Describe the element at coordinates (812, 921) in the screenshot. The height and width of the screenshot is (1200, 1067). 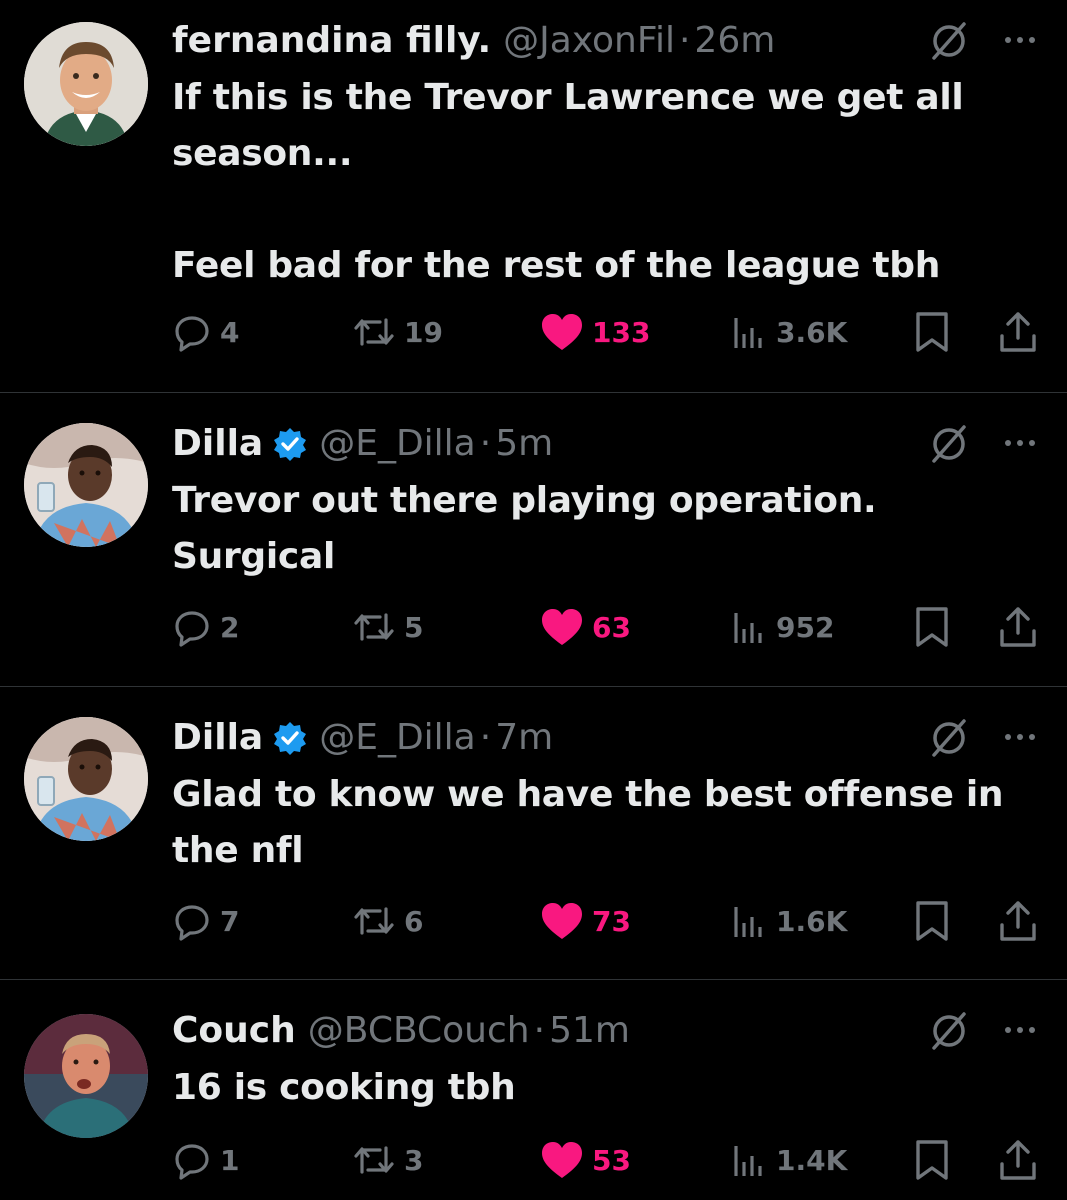
I see `views-count: 1.6K` at that location.